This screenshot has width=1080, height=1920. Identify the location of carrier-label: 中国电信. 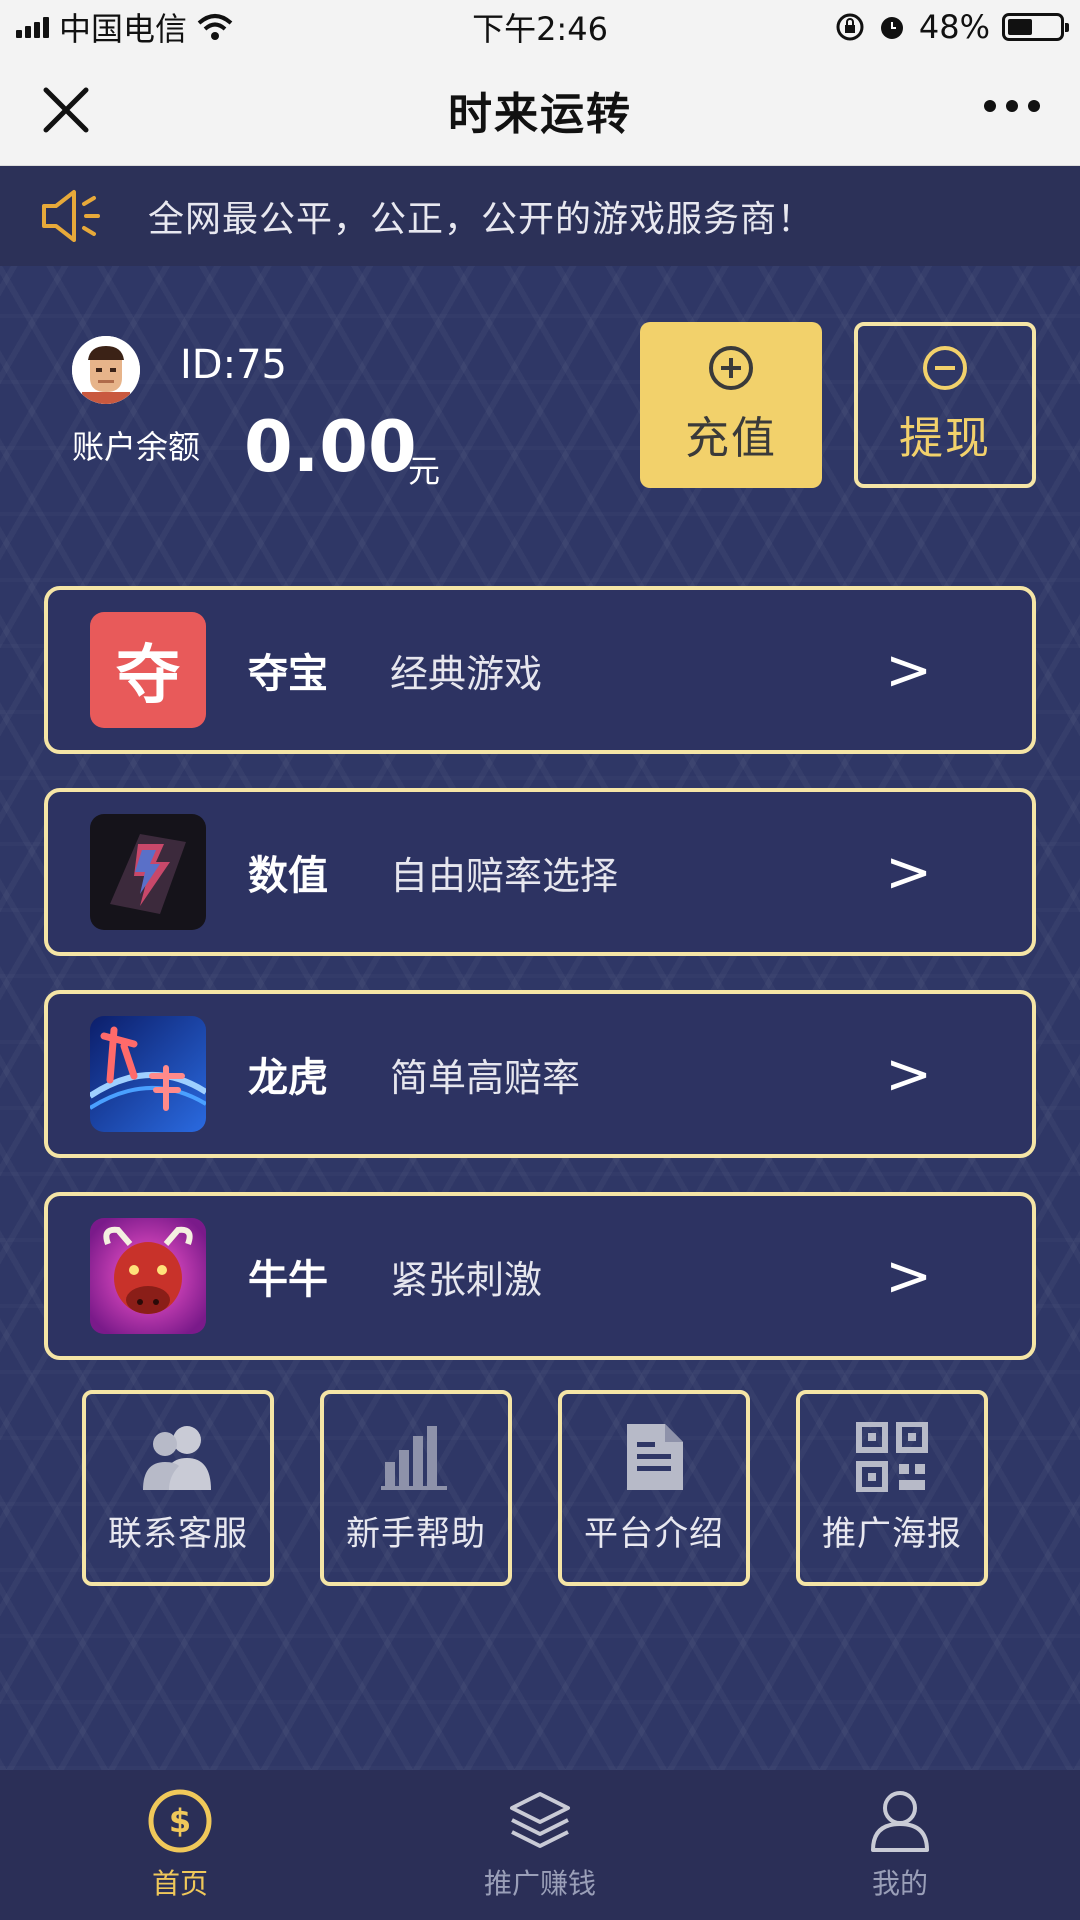
(123, 29).